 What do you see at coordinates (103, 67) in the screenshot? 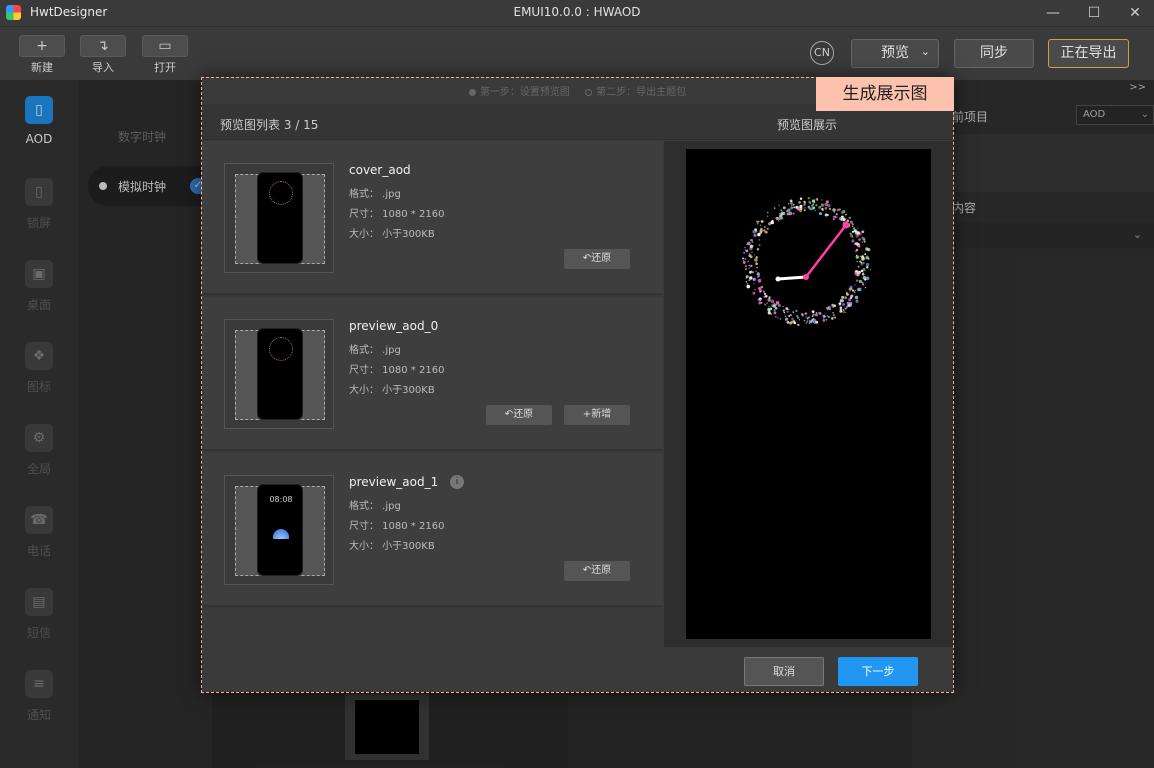
I see `import-label: 导入` at bounding box center [103, 67].